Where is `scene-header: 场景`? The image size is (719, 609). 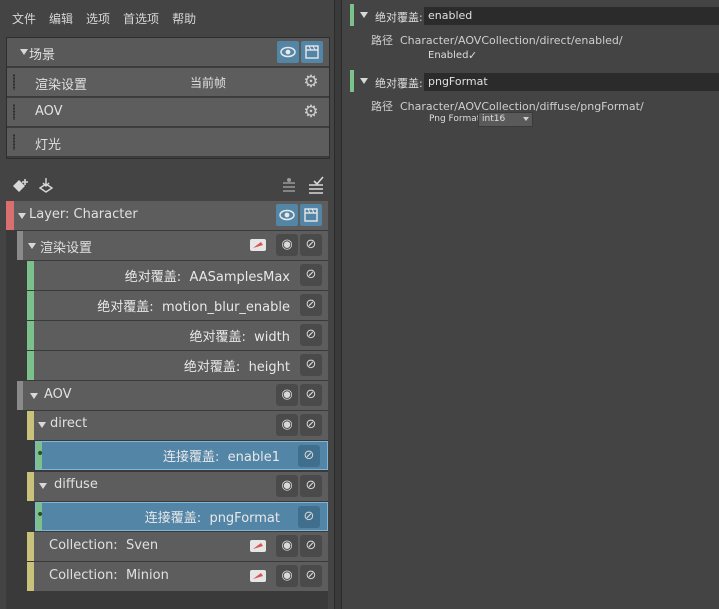 scene-header: 场景 is located at coordinates (168, 52).